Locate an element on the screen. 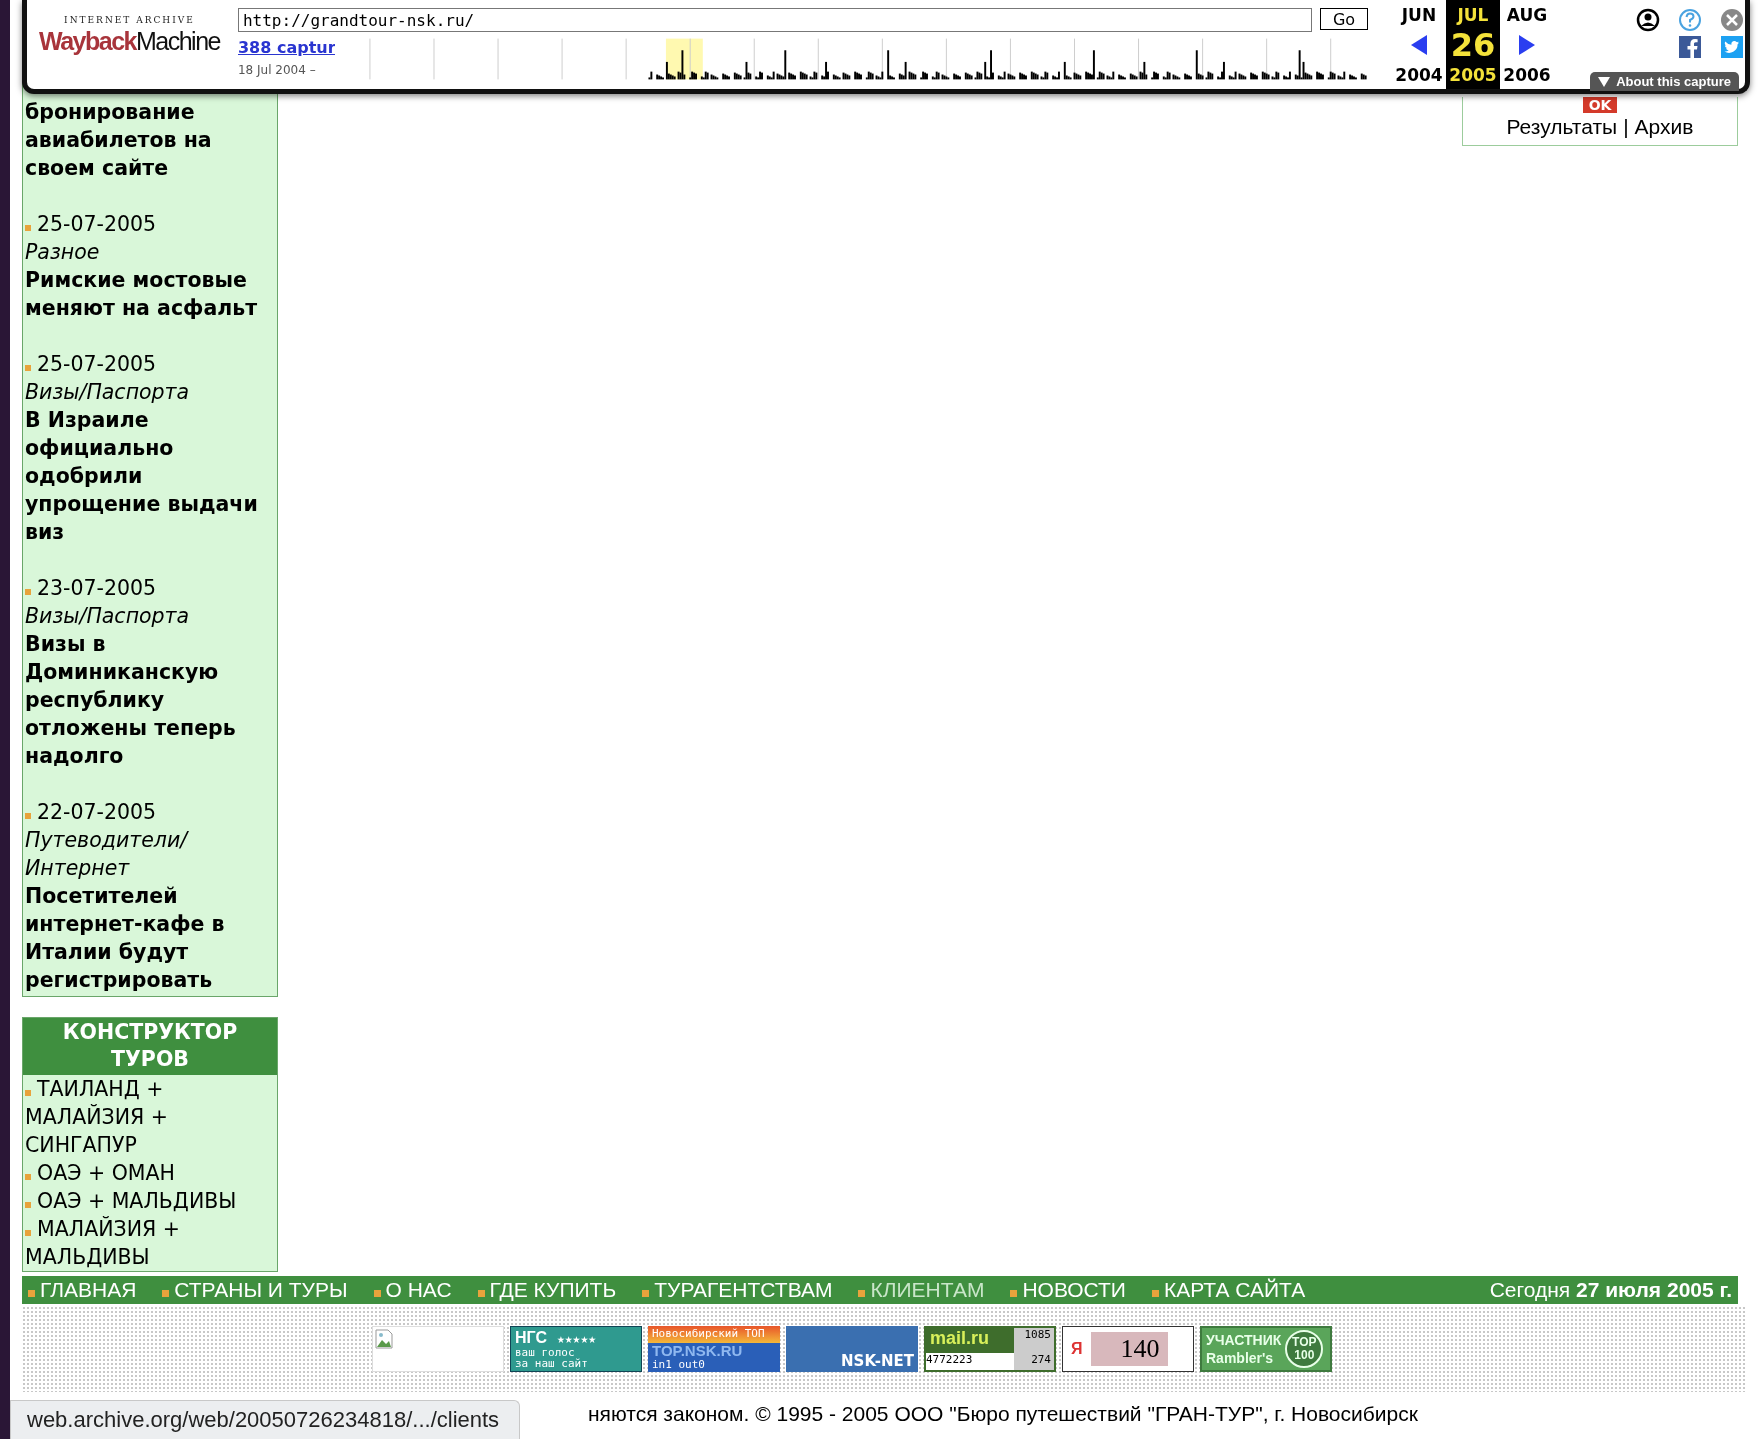 This screenshot has height=1439, width=1758. counter-banner: УЧАСТНИК Rambler's TOP 100 is located at coordinates (1266, 1349).